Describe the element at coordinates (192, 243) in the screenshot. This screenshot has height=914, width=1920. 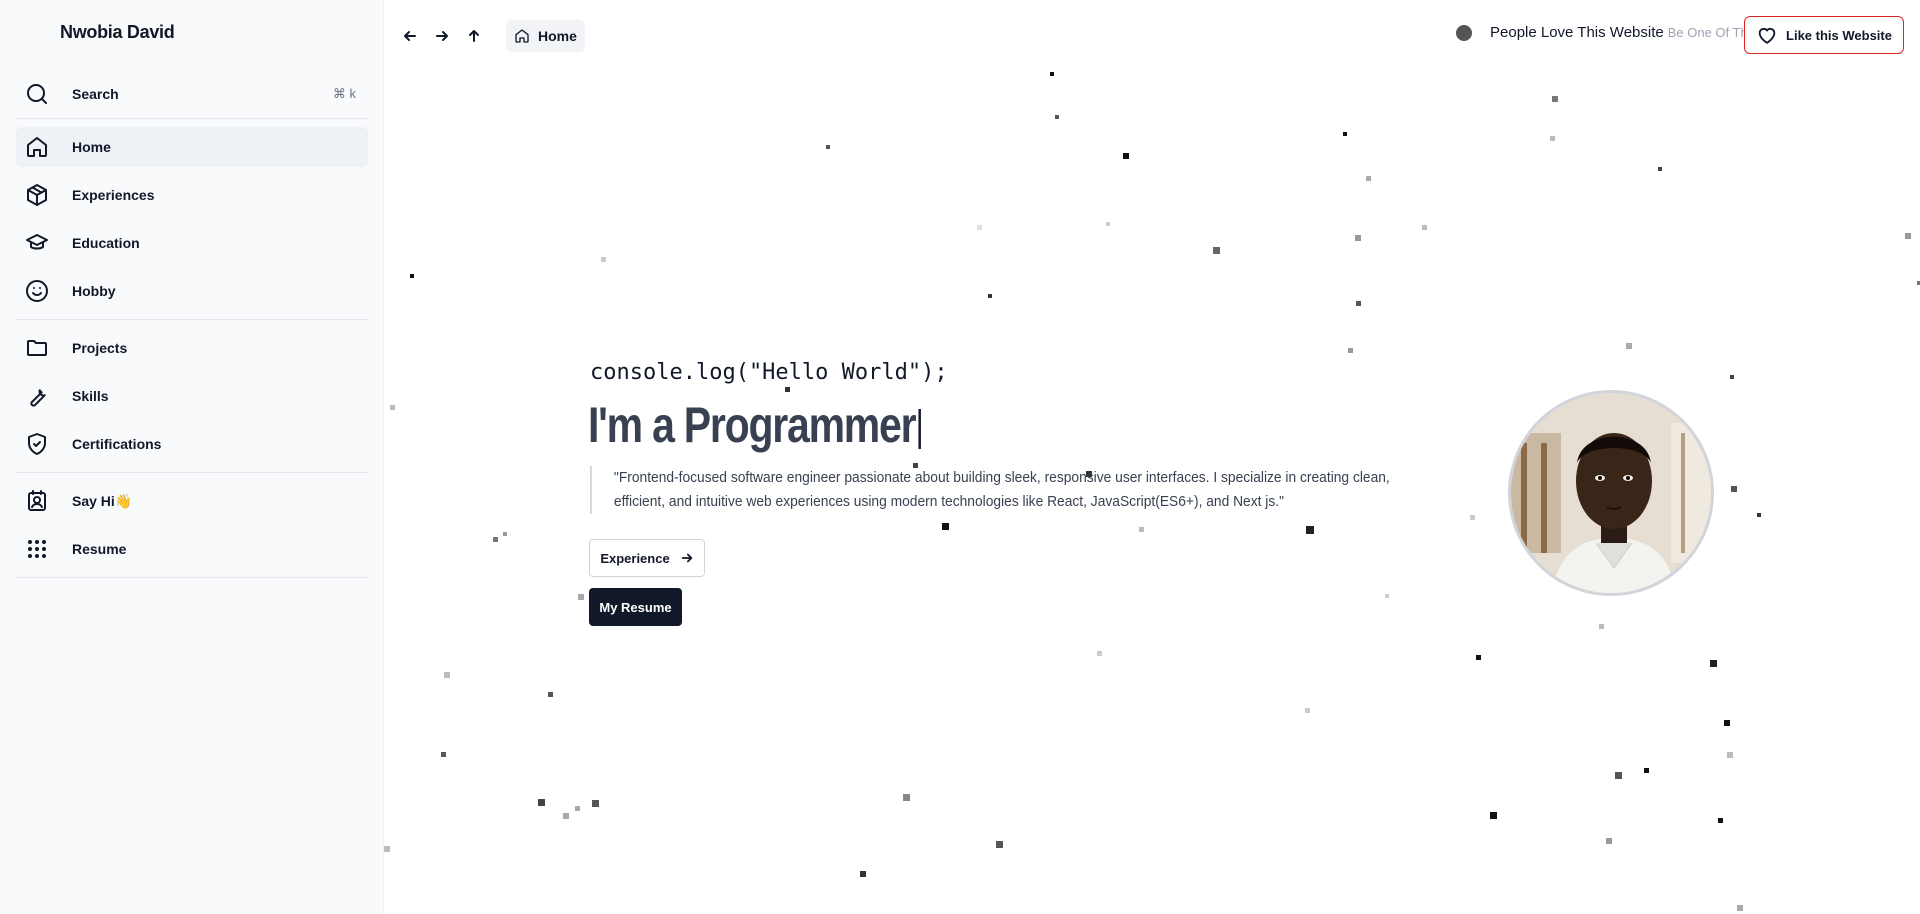
I see `sidebar-item-education: Education` at that location.